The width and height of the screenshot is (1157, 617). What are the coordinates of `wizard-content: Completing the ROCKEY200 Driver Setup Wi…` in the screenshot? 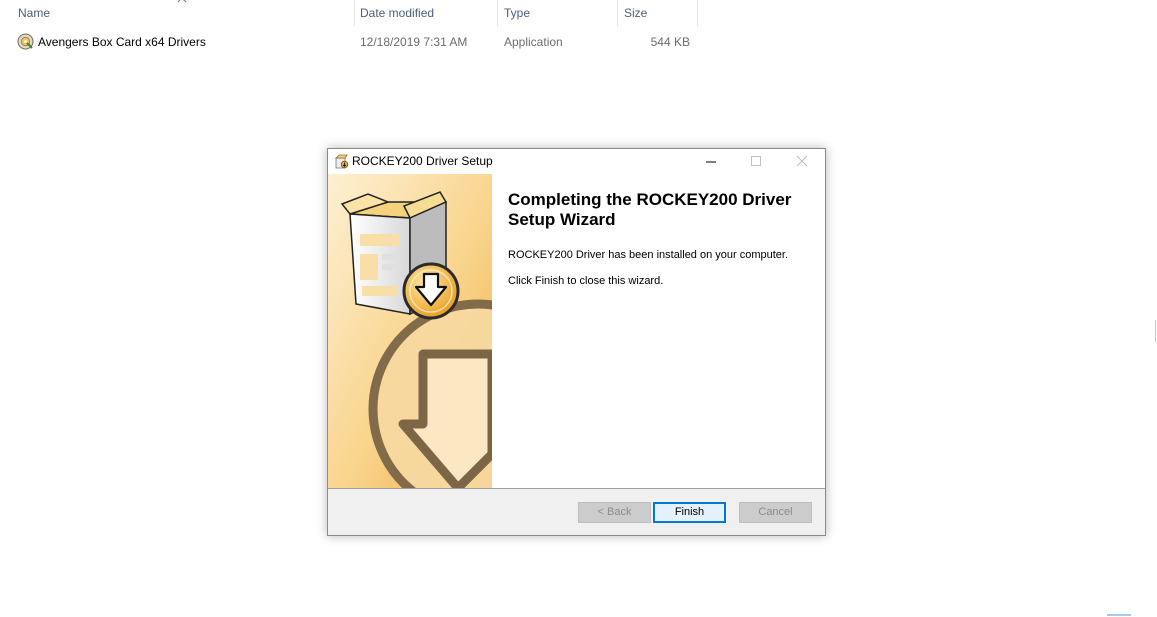 It's located at (658, 331).